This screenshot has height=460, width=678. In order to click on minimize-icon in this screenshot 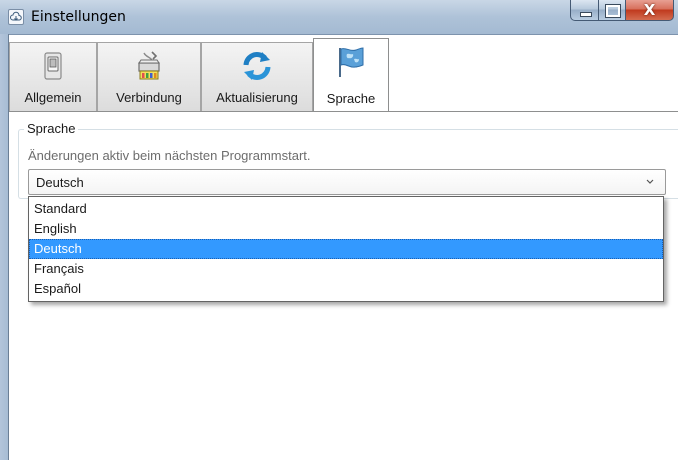, I will do `click(586, 14)`.